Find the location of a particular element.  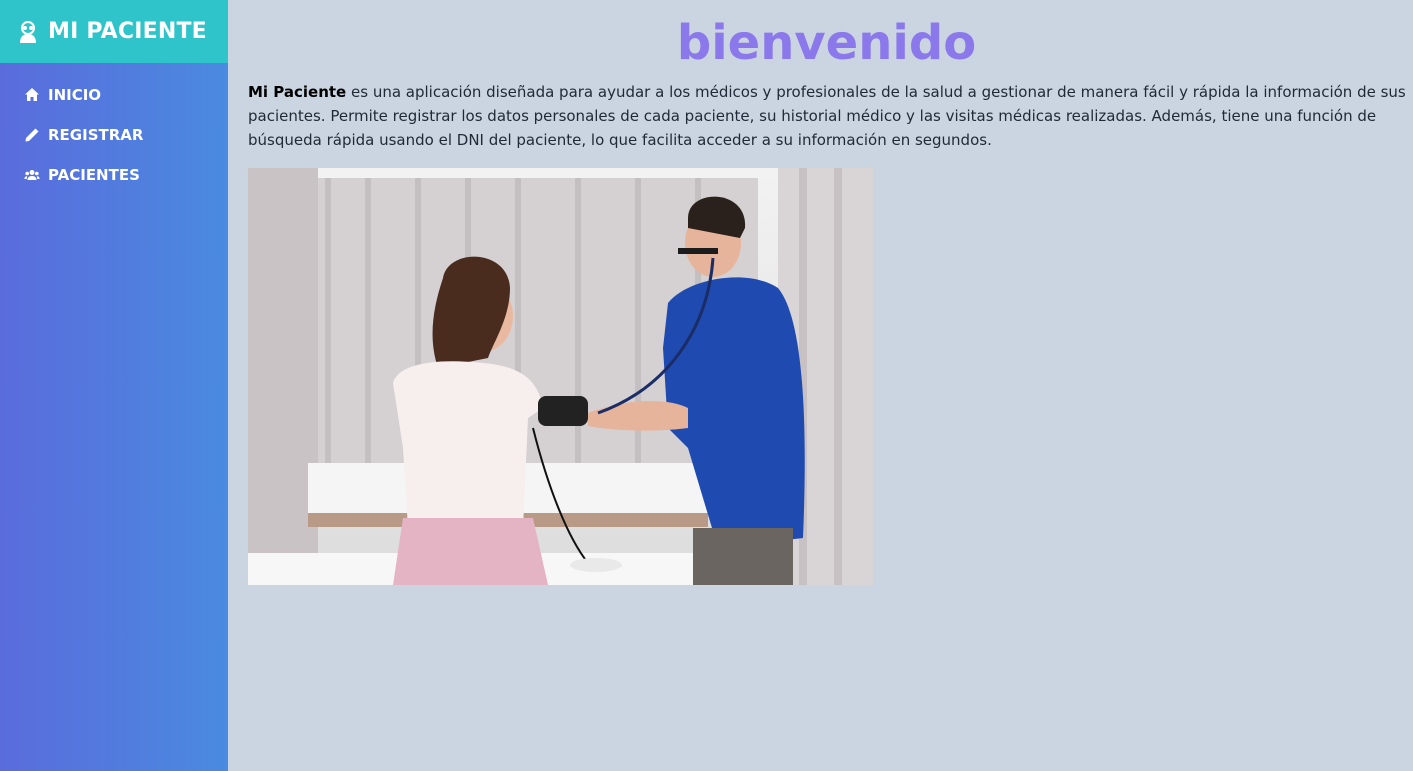

nav-item-registrar: REGISTRAR is located at coordinates (114, 135).